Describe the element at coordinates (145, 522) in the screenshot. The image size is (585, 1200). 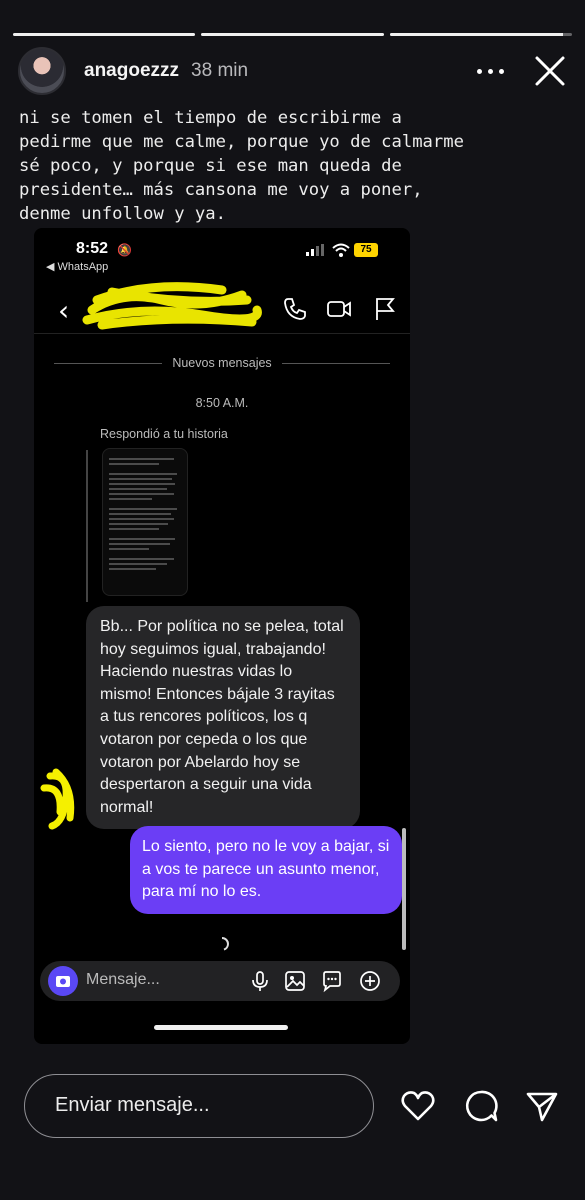
I see `story-thumbnail` at that location.